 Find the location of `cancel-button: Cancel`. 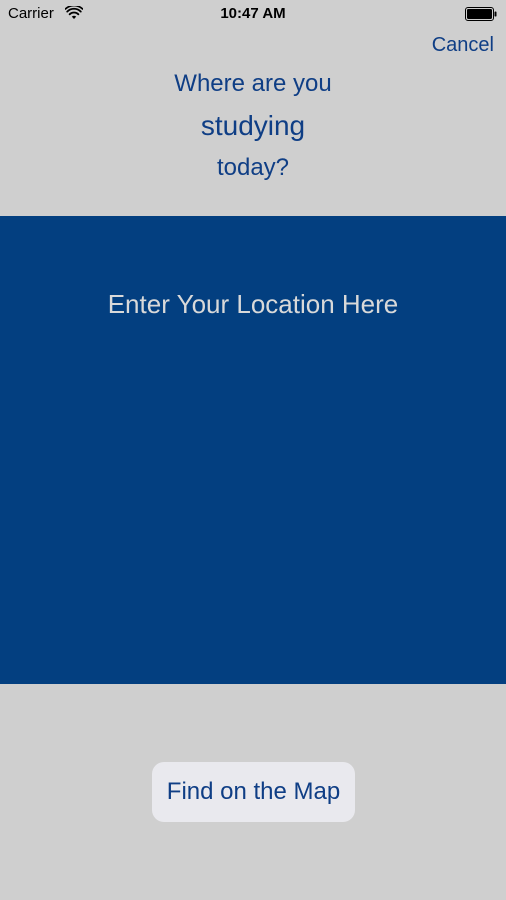

cancel-button: Cancel is located at coordinates (463, 45).